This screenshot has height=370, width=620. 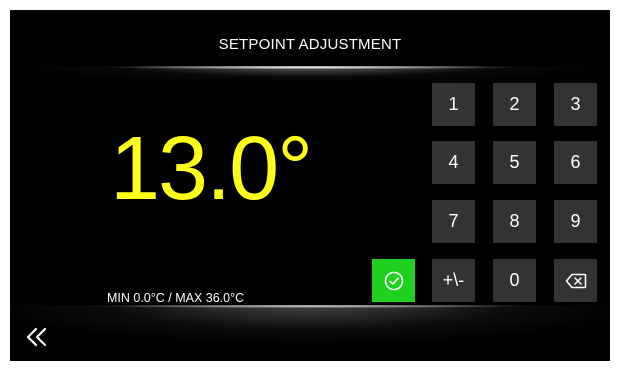 I want to click on back-button, so click(x=37, y=337).